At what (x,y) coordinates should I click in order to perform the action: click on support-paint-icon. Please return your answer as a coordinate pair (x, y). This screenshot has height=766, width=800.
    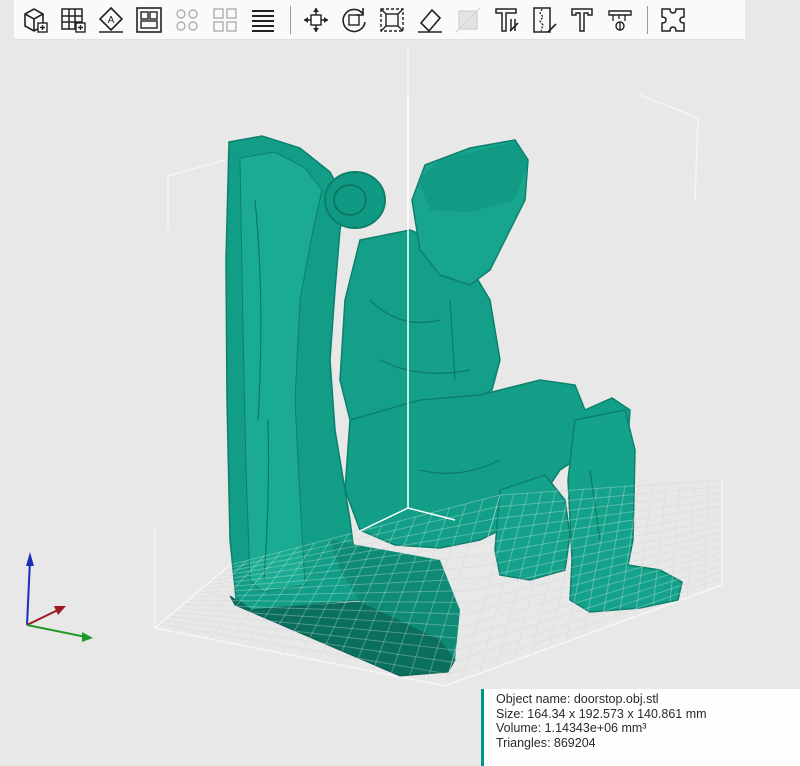
    Looking at the image, I should click on (507, 19).